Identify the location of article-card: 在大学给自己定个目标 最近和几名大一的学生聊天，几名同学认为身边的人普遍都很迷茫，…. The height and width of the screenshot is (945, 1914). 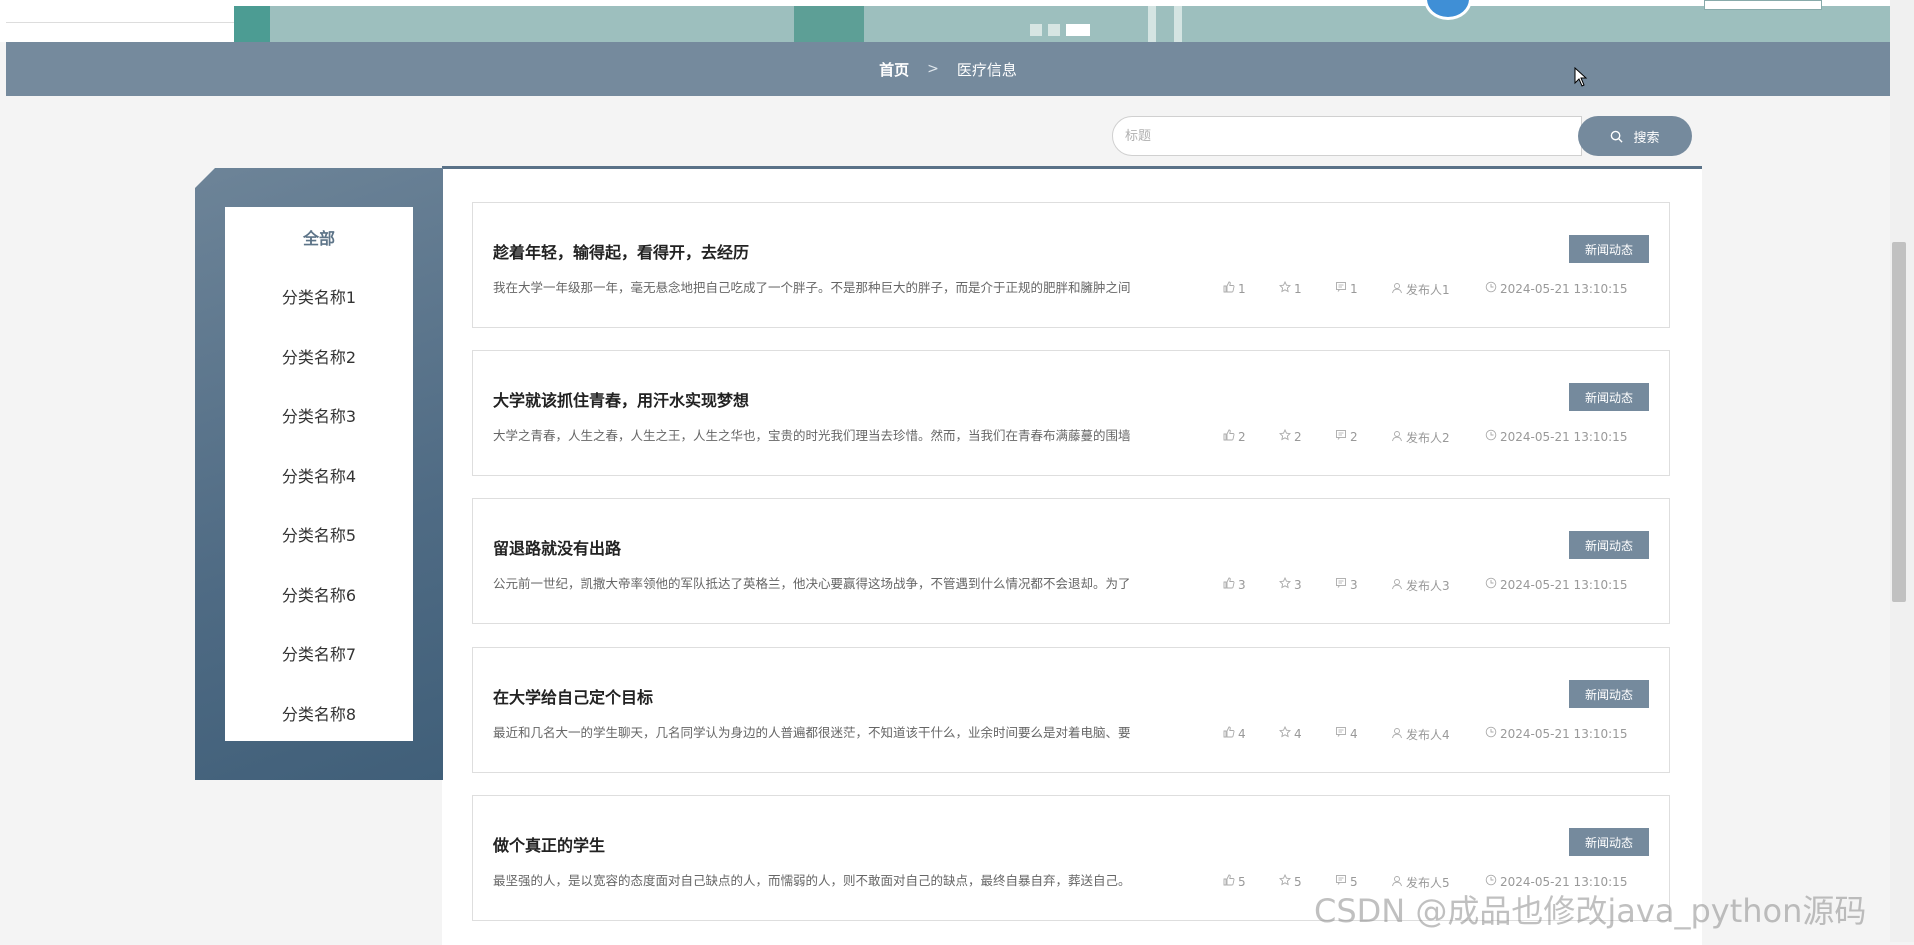
(1071, 710).